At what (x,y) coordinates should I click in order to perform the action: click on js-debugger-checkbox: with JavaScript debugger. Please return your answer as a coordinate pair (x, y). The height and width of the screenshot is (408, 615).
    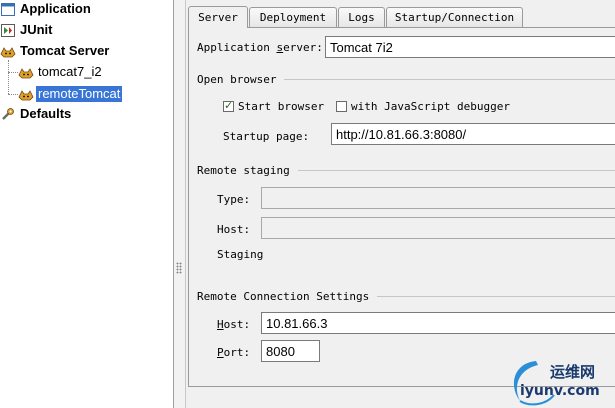
    Looking at the image, I should click on (423, 106).